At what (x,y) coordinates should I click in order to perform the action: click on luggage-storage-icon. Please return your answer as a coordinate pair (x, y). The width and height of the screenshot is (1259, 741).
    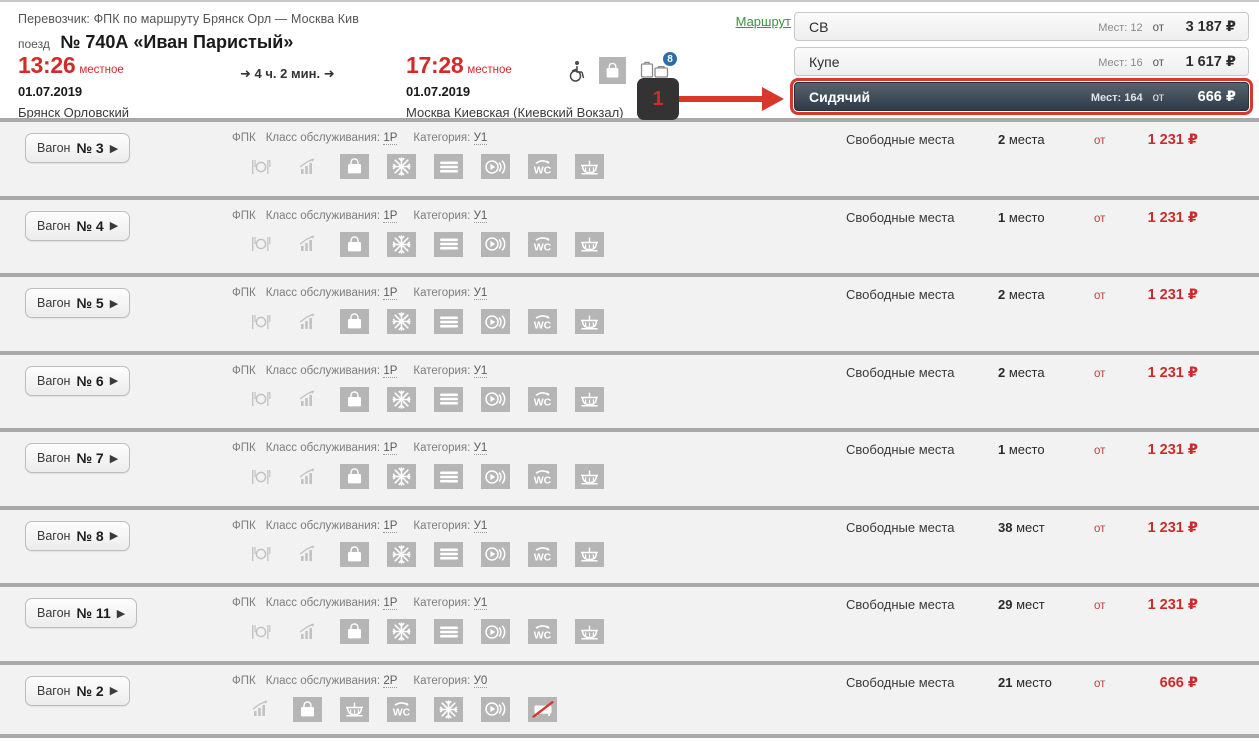
    Looking at the image, I should click on (354, 244).